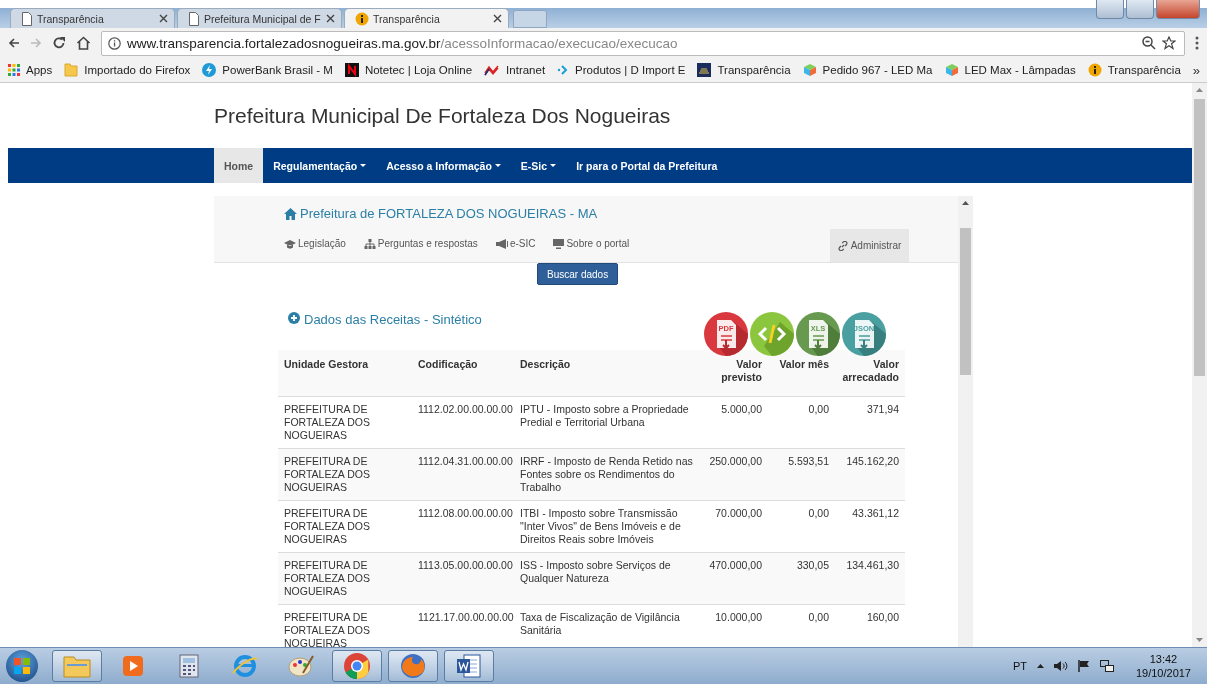  Describe the element at coordinates (522, 243) in the screenshot. I see `portal-link: e-SIC` at that location.